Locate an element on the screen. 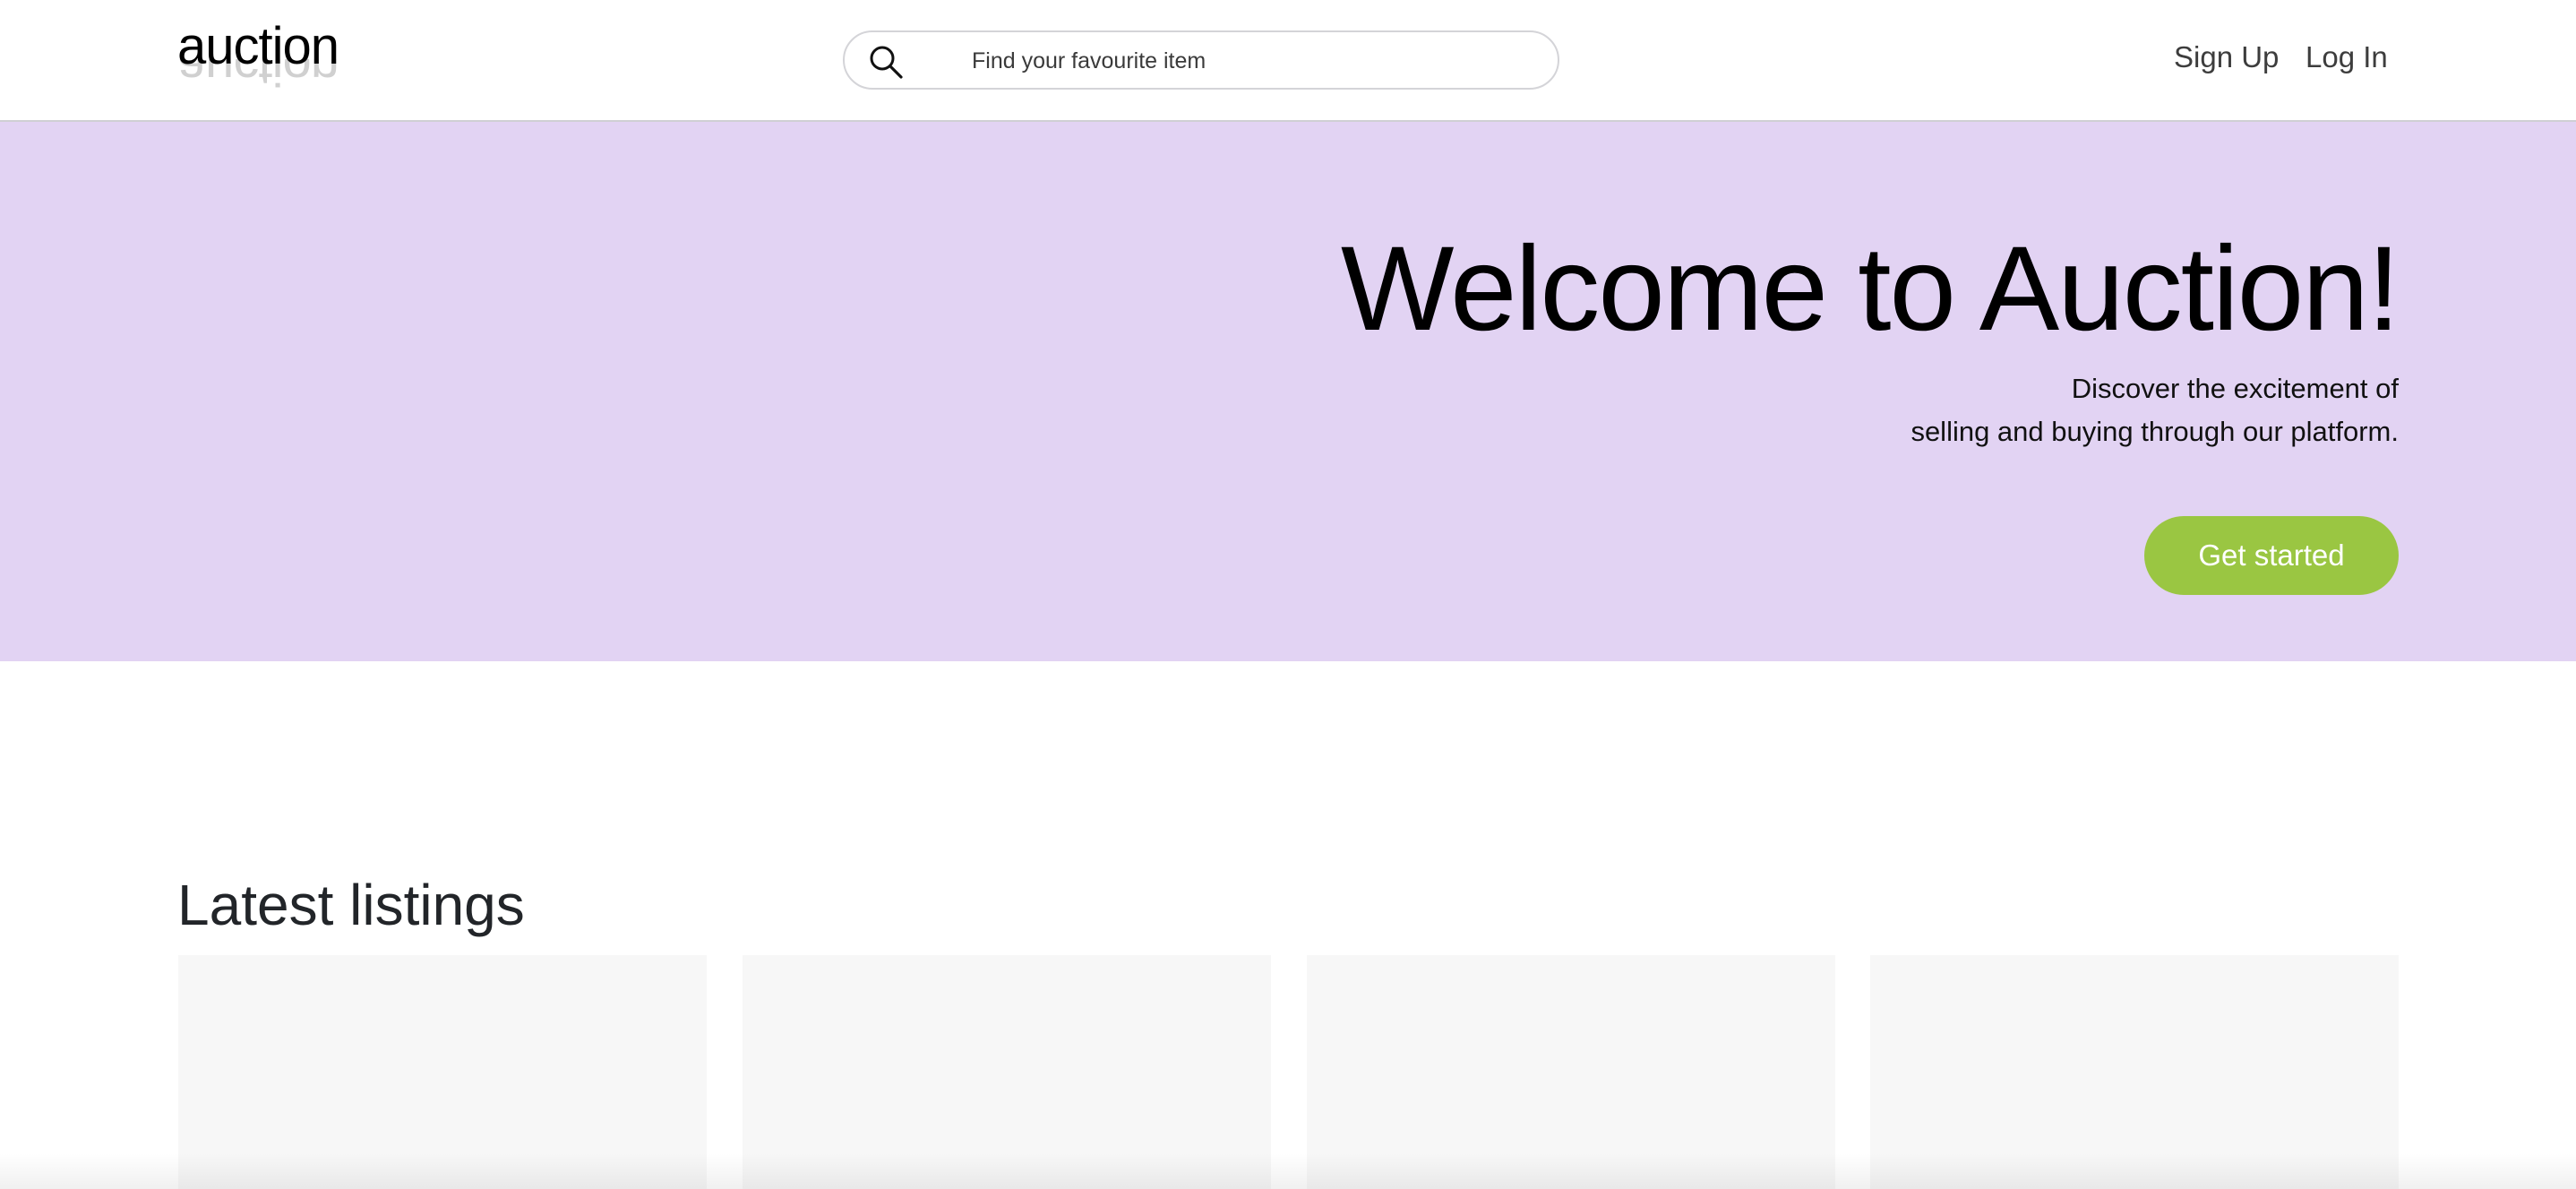  logo: auction auction is located at coordinates (262, 61).